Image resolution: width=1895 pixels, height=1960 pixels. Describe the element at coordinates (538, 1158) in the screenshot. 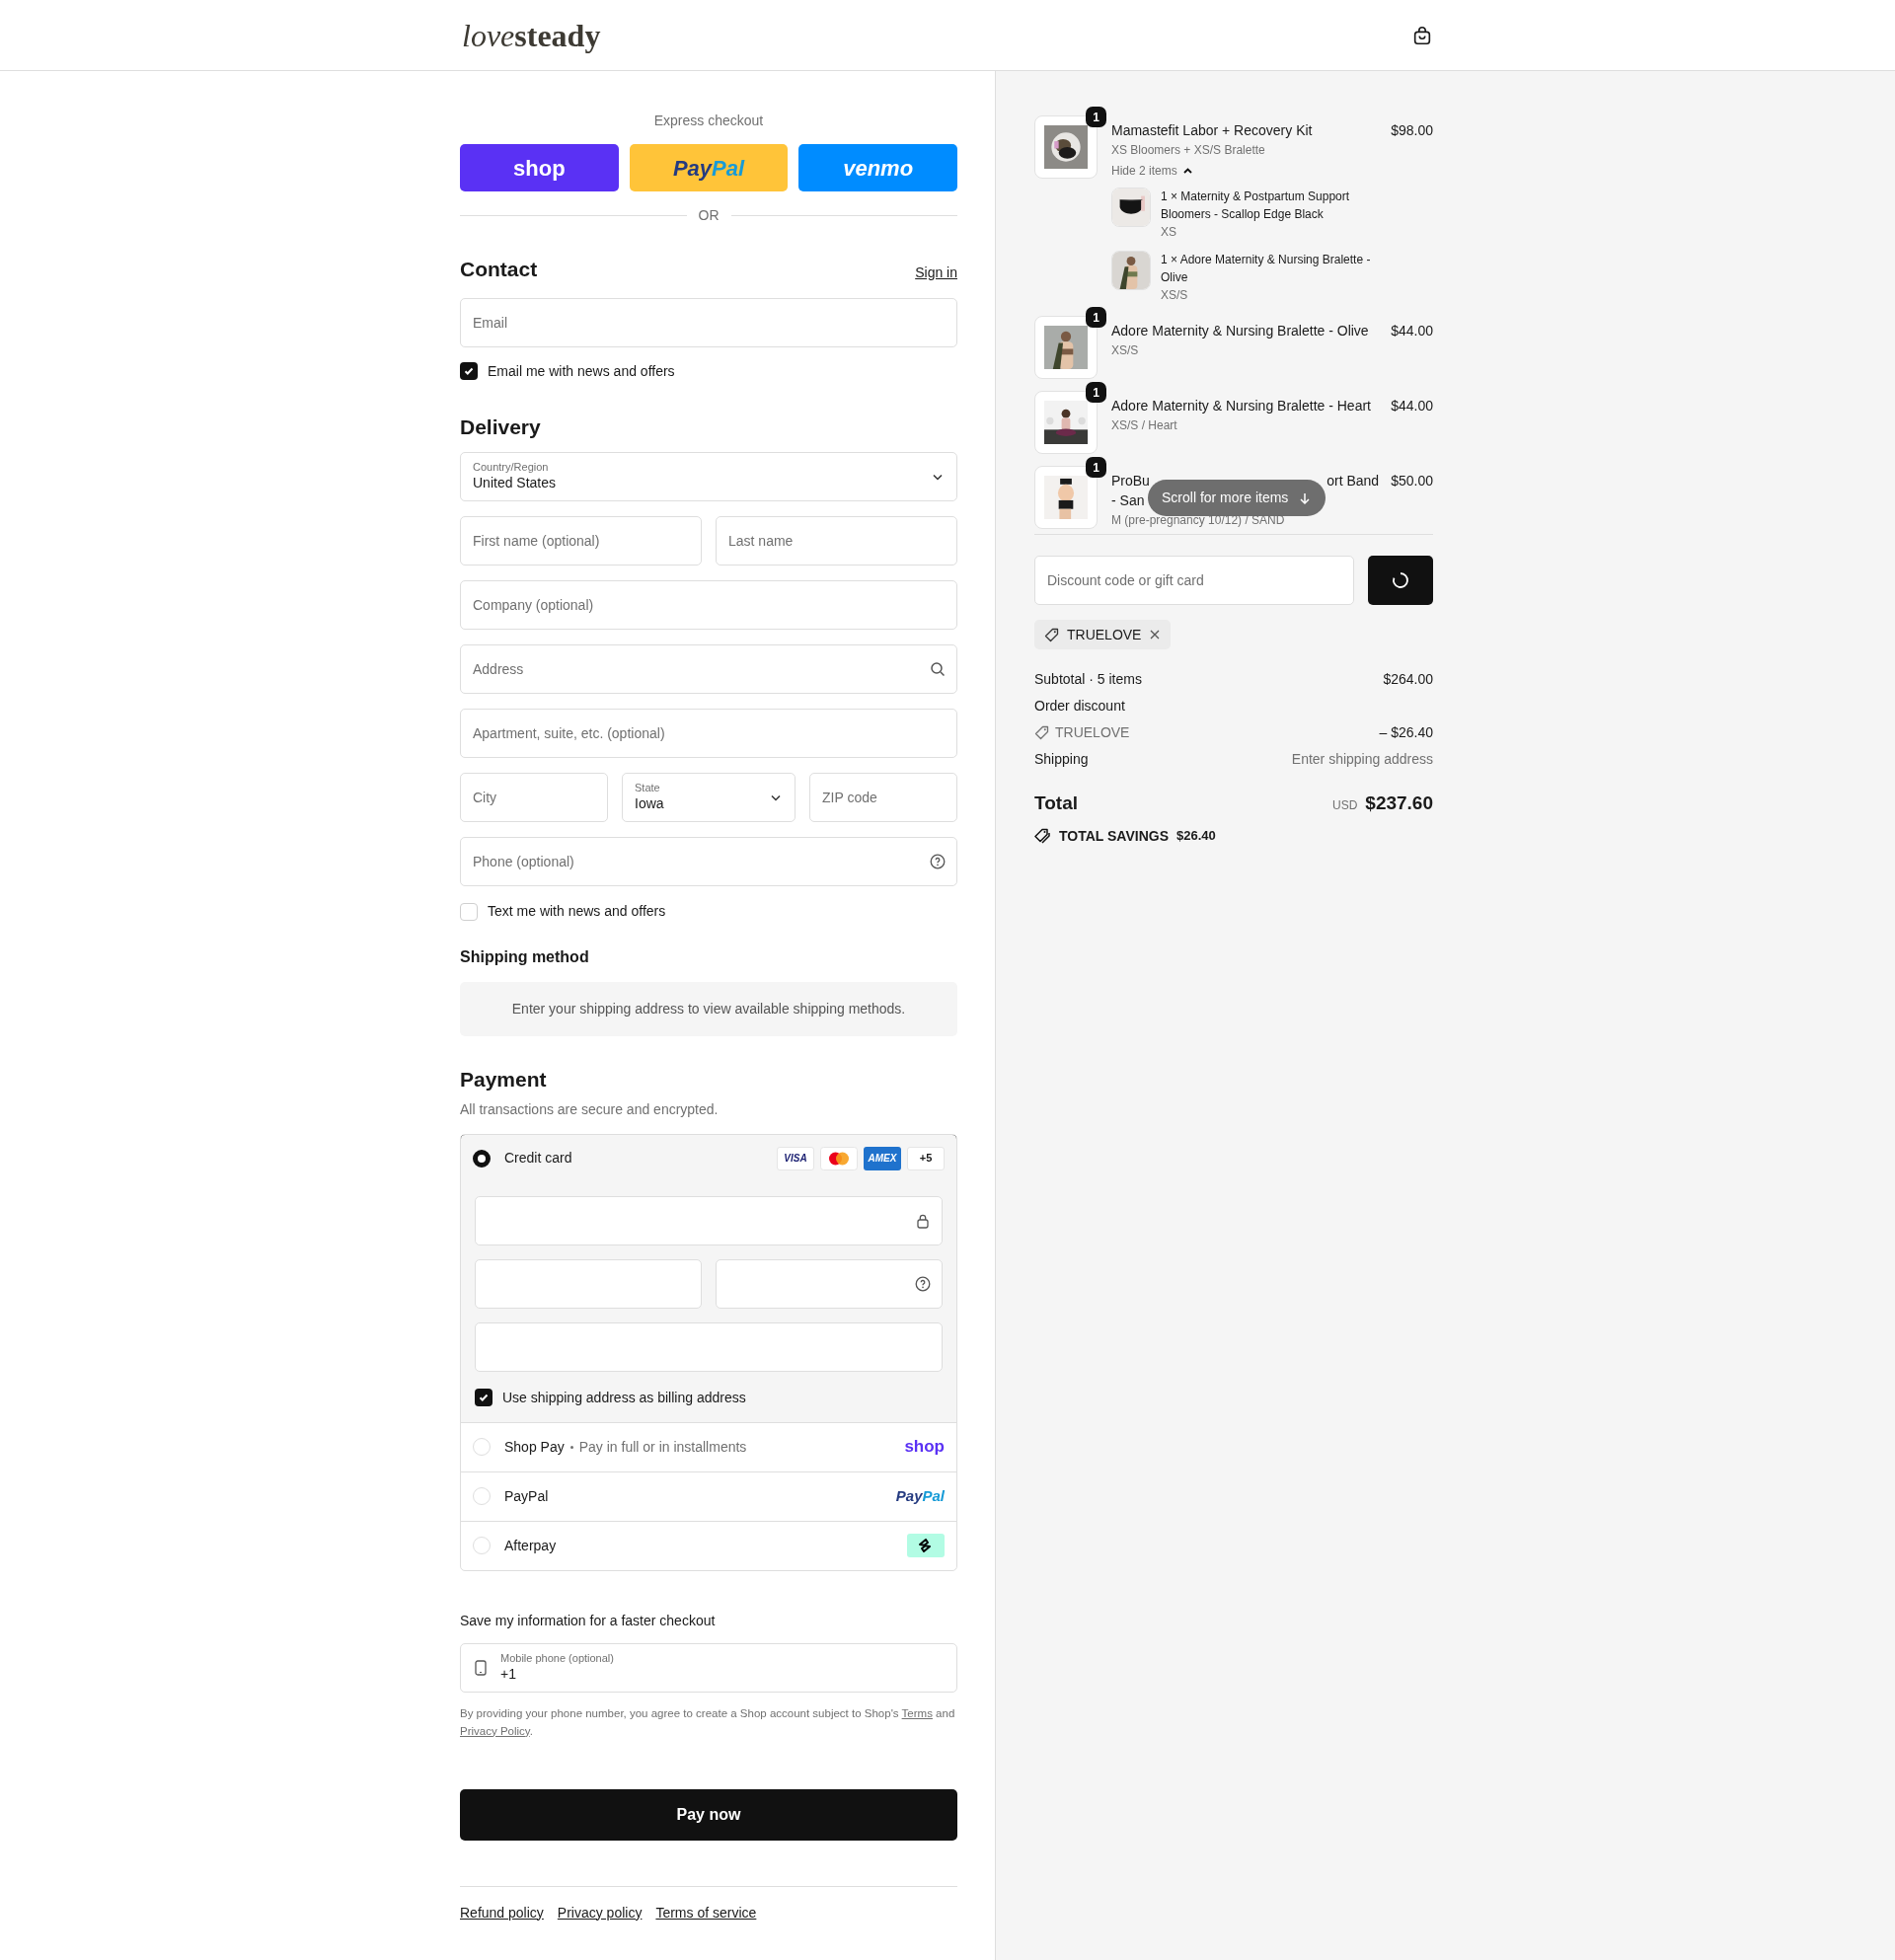

I see `option-label: Credit card` at that location.